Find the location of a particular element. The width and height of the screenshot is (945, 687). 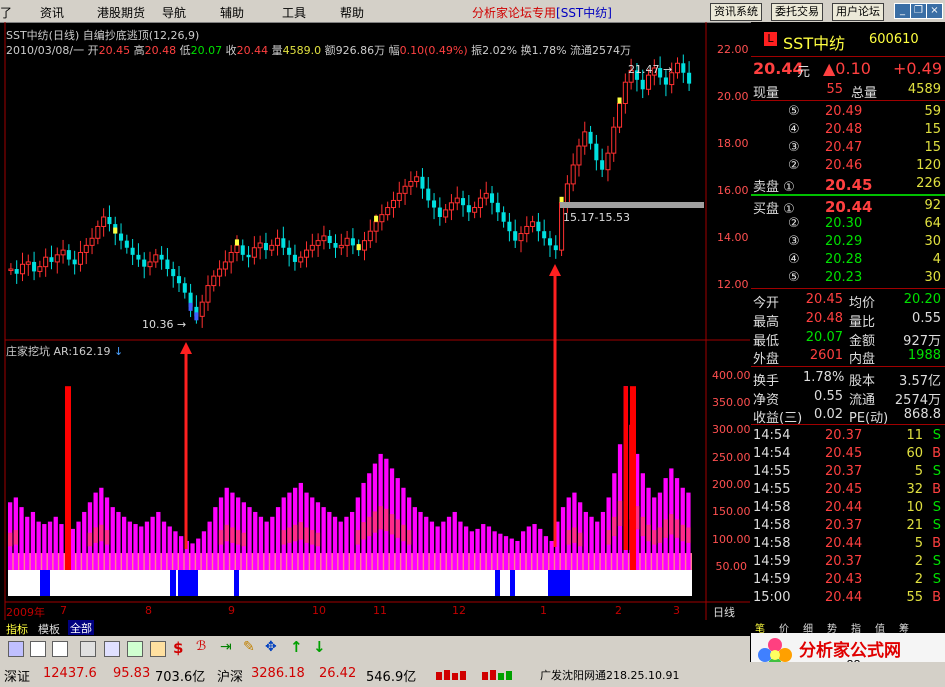

quote-tab-3: 势 is located at coordinates (832, 627).